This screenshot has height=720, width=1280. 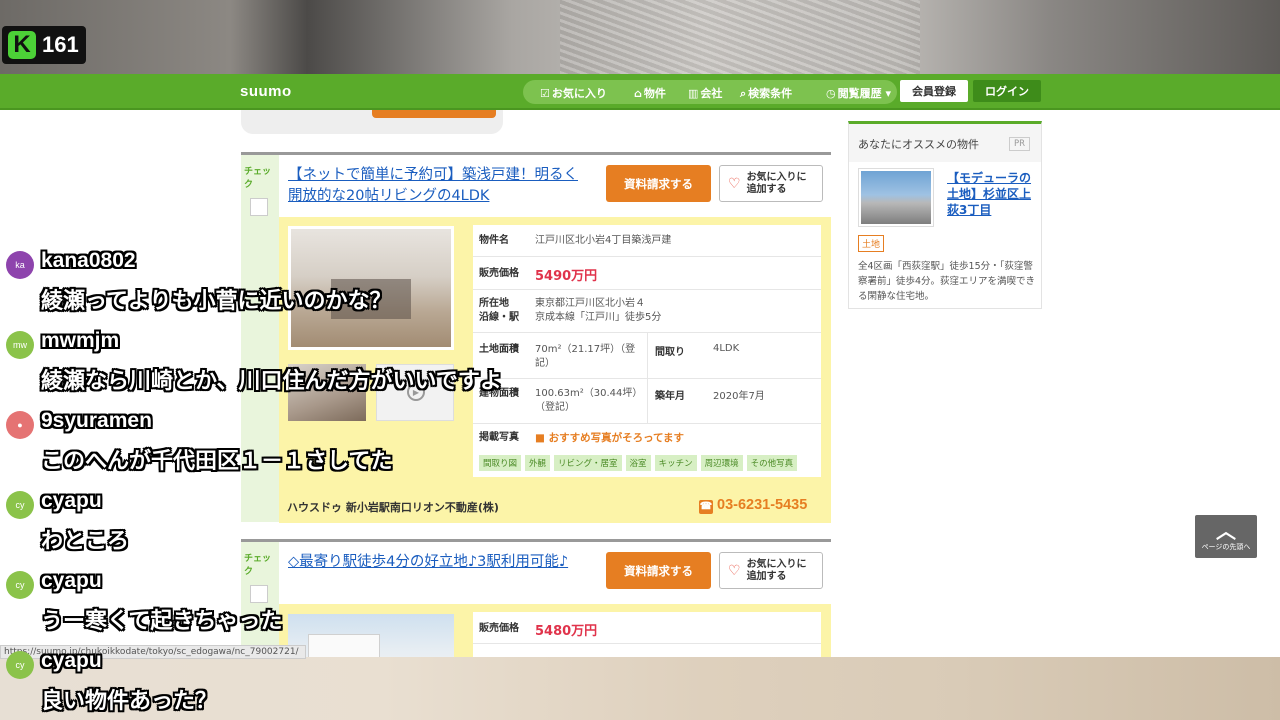 I want to click on price: 5490万円, so click(x=566, y=276).